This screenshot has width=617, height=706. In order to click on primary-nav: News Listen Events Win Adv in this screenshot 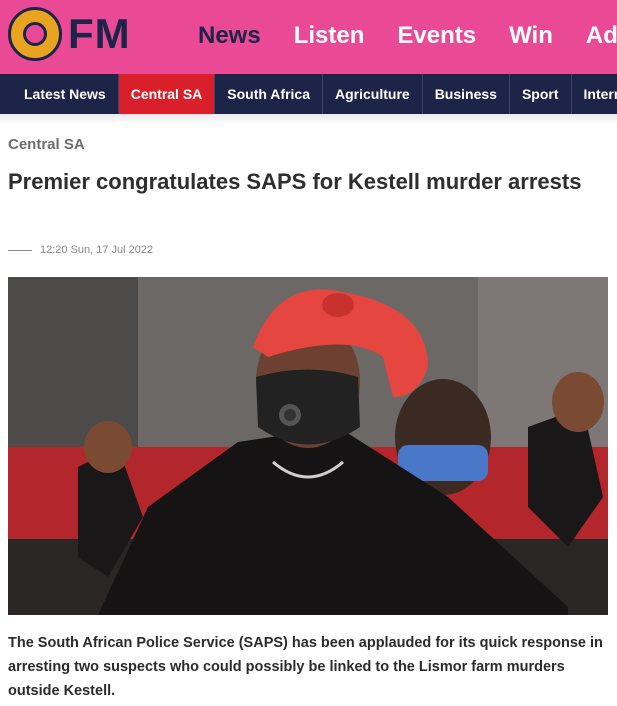, I will do `click(407, 36)`.